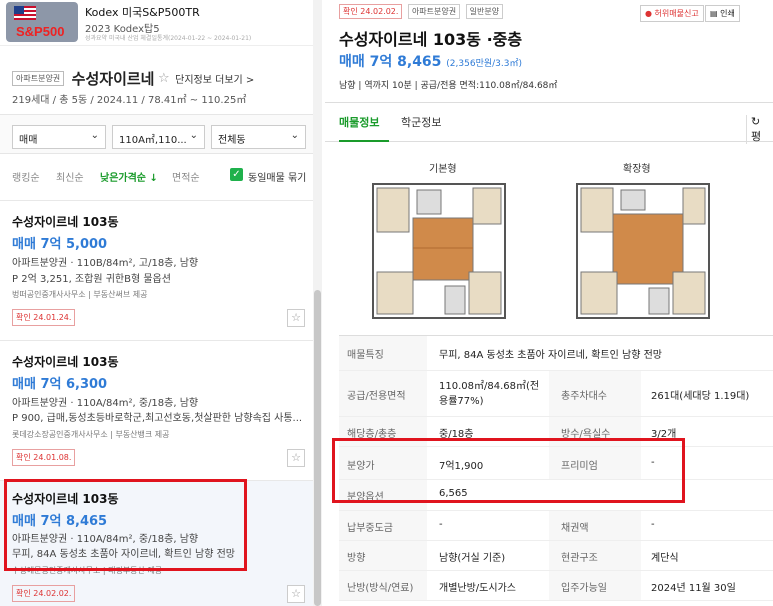 Image resolution: width=773 pixels, height=606 pixels. Describe the element at coordinates (60, 384) in the screenshot. I see `listing-price: 매매 7억 6,300` at that location.